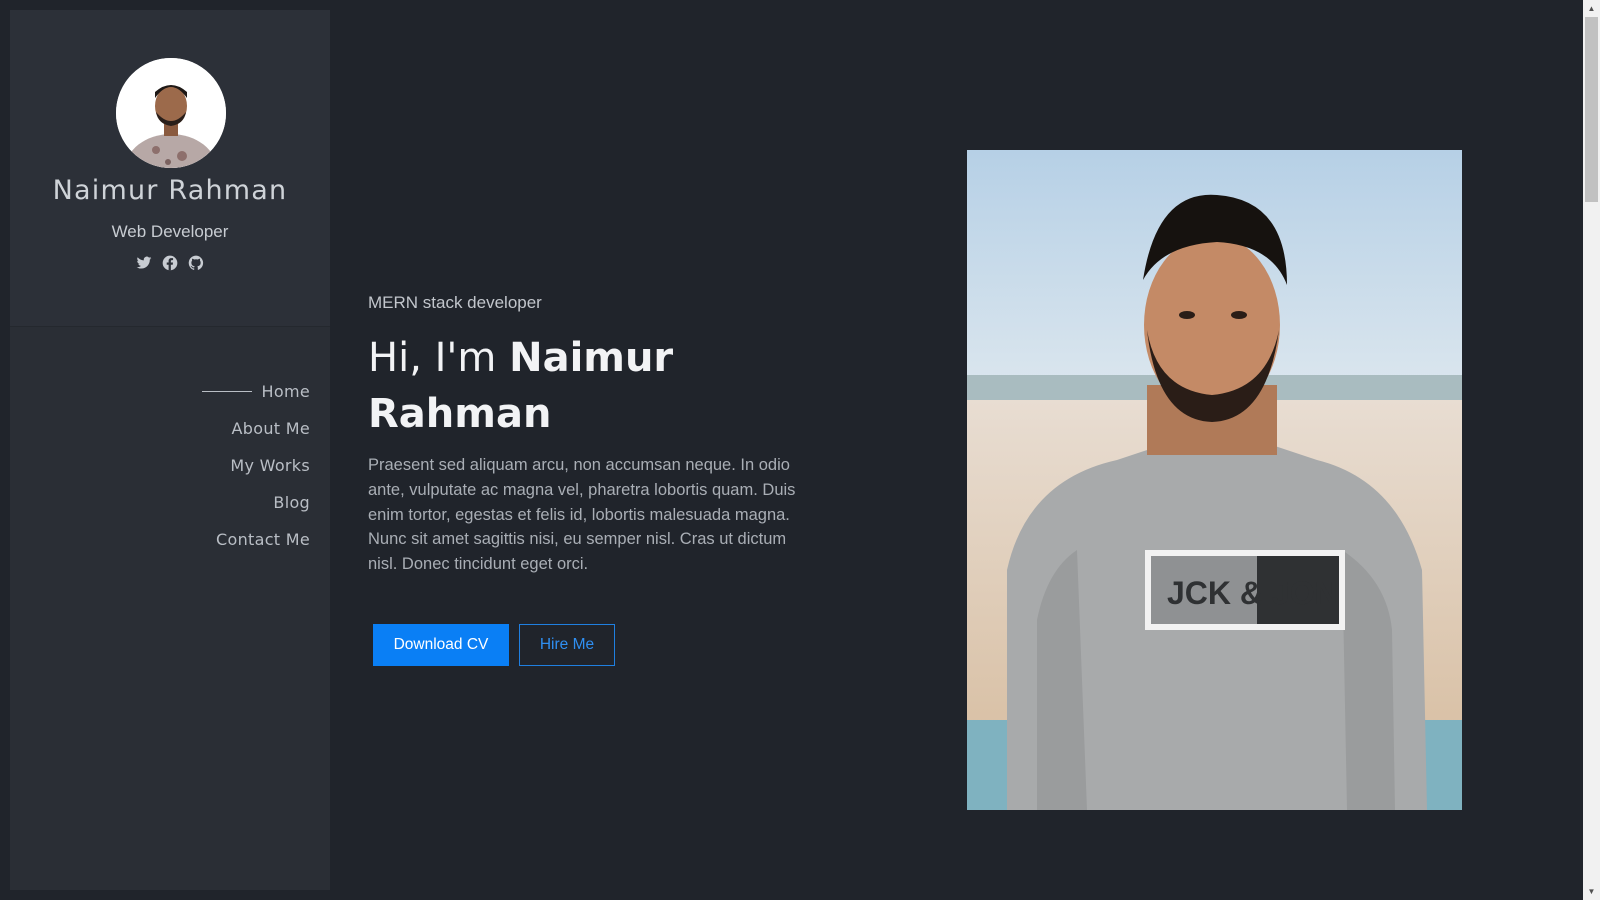 Image resolution: width=1600 pixels, height=900 pixels. I want to click on vertical-scrollbar: ▲ ▼, so click(1591, 450).